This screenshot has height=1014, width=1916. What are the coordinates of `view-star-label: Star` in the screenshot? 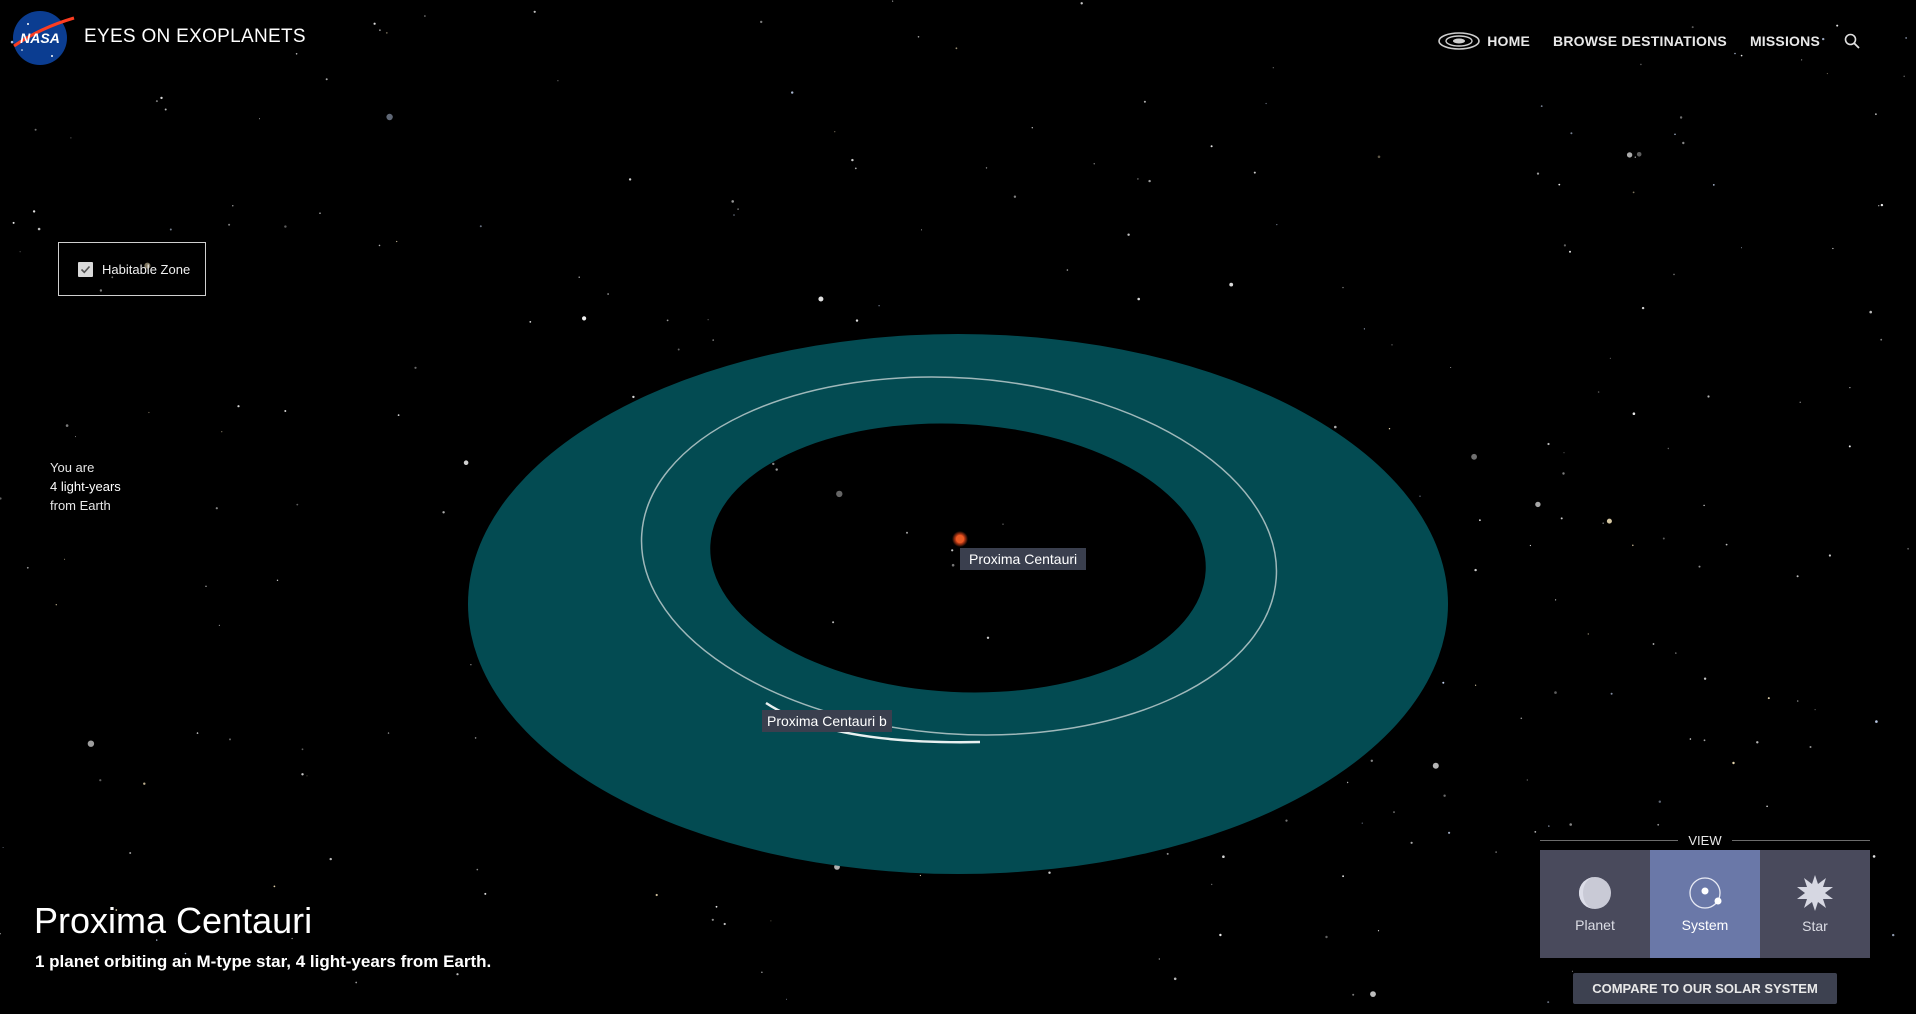 It's located at (1815, 926).